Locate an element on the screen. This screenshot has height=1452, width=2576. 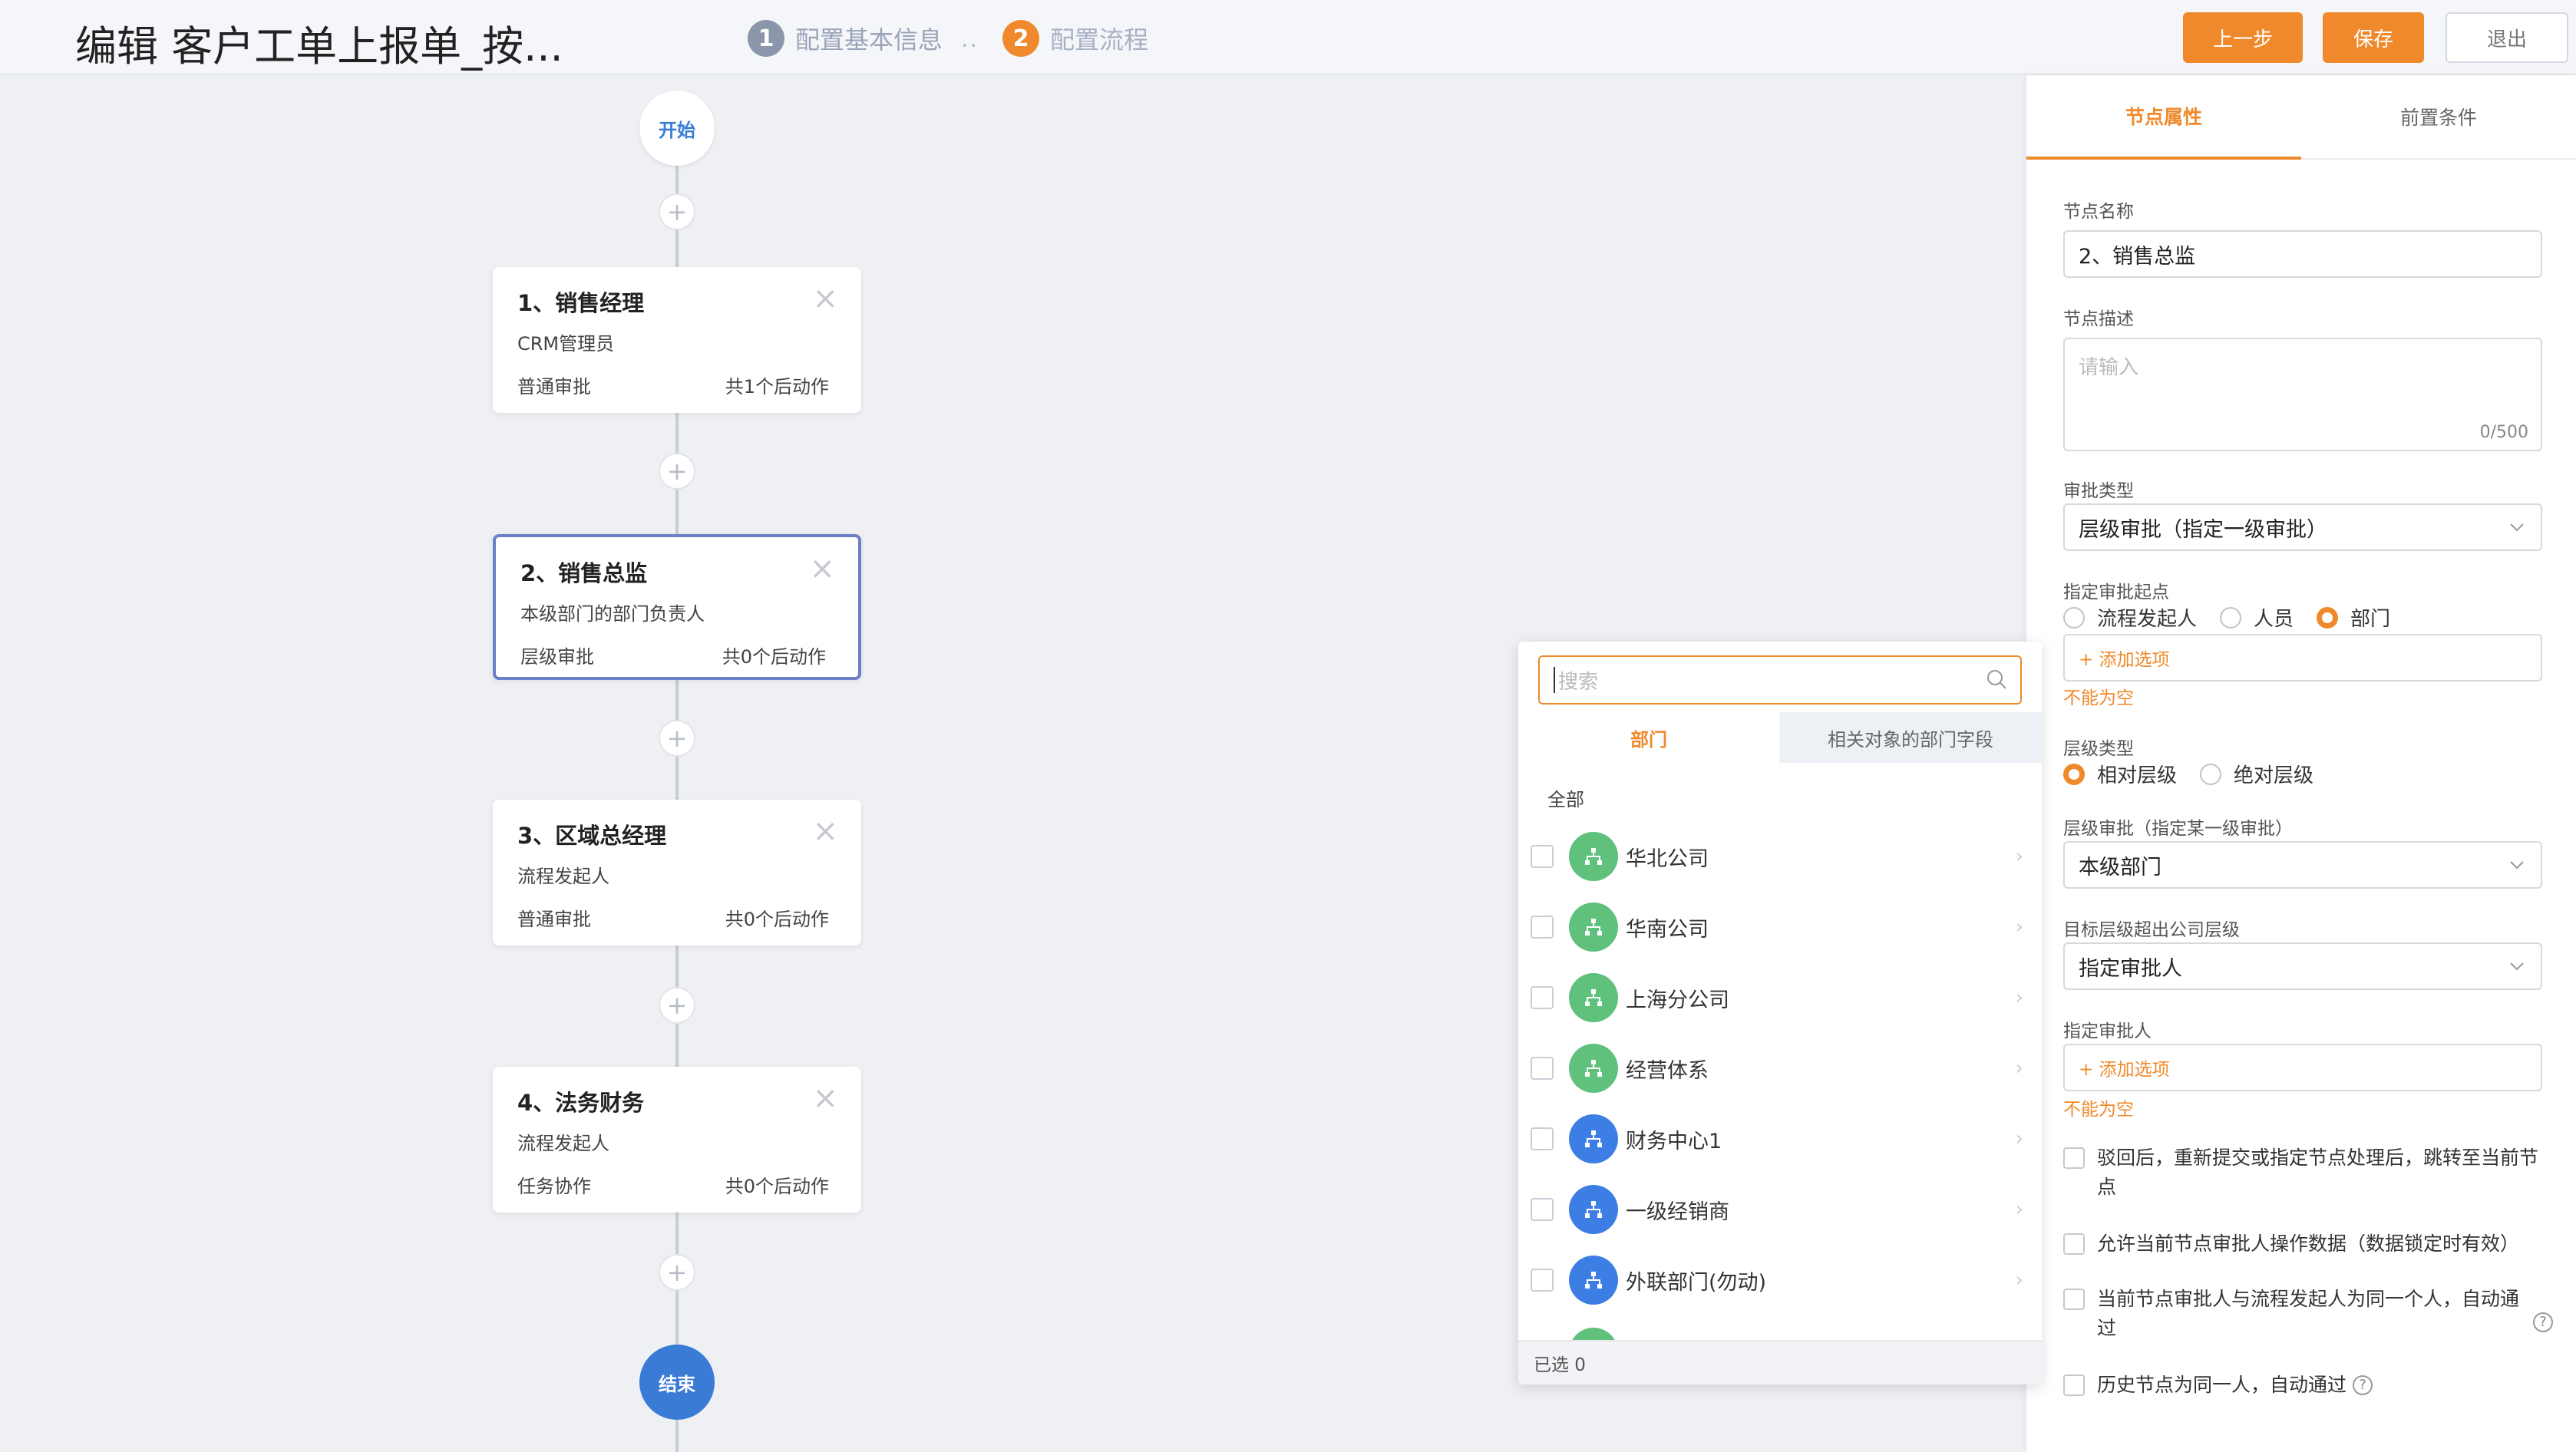
start-point-label: 指定审批起点 is located at coordinates (2116, 592).